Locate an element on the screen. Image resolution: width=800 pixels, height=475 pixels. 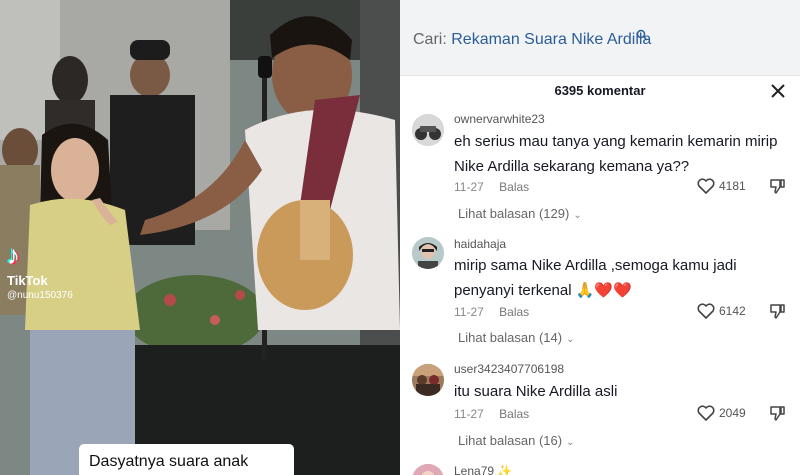
view-replies-link: Lihat balasan (16) ⌄ is located at coordinates (516, 440).